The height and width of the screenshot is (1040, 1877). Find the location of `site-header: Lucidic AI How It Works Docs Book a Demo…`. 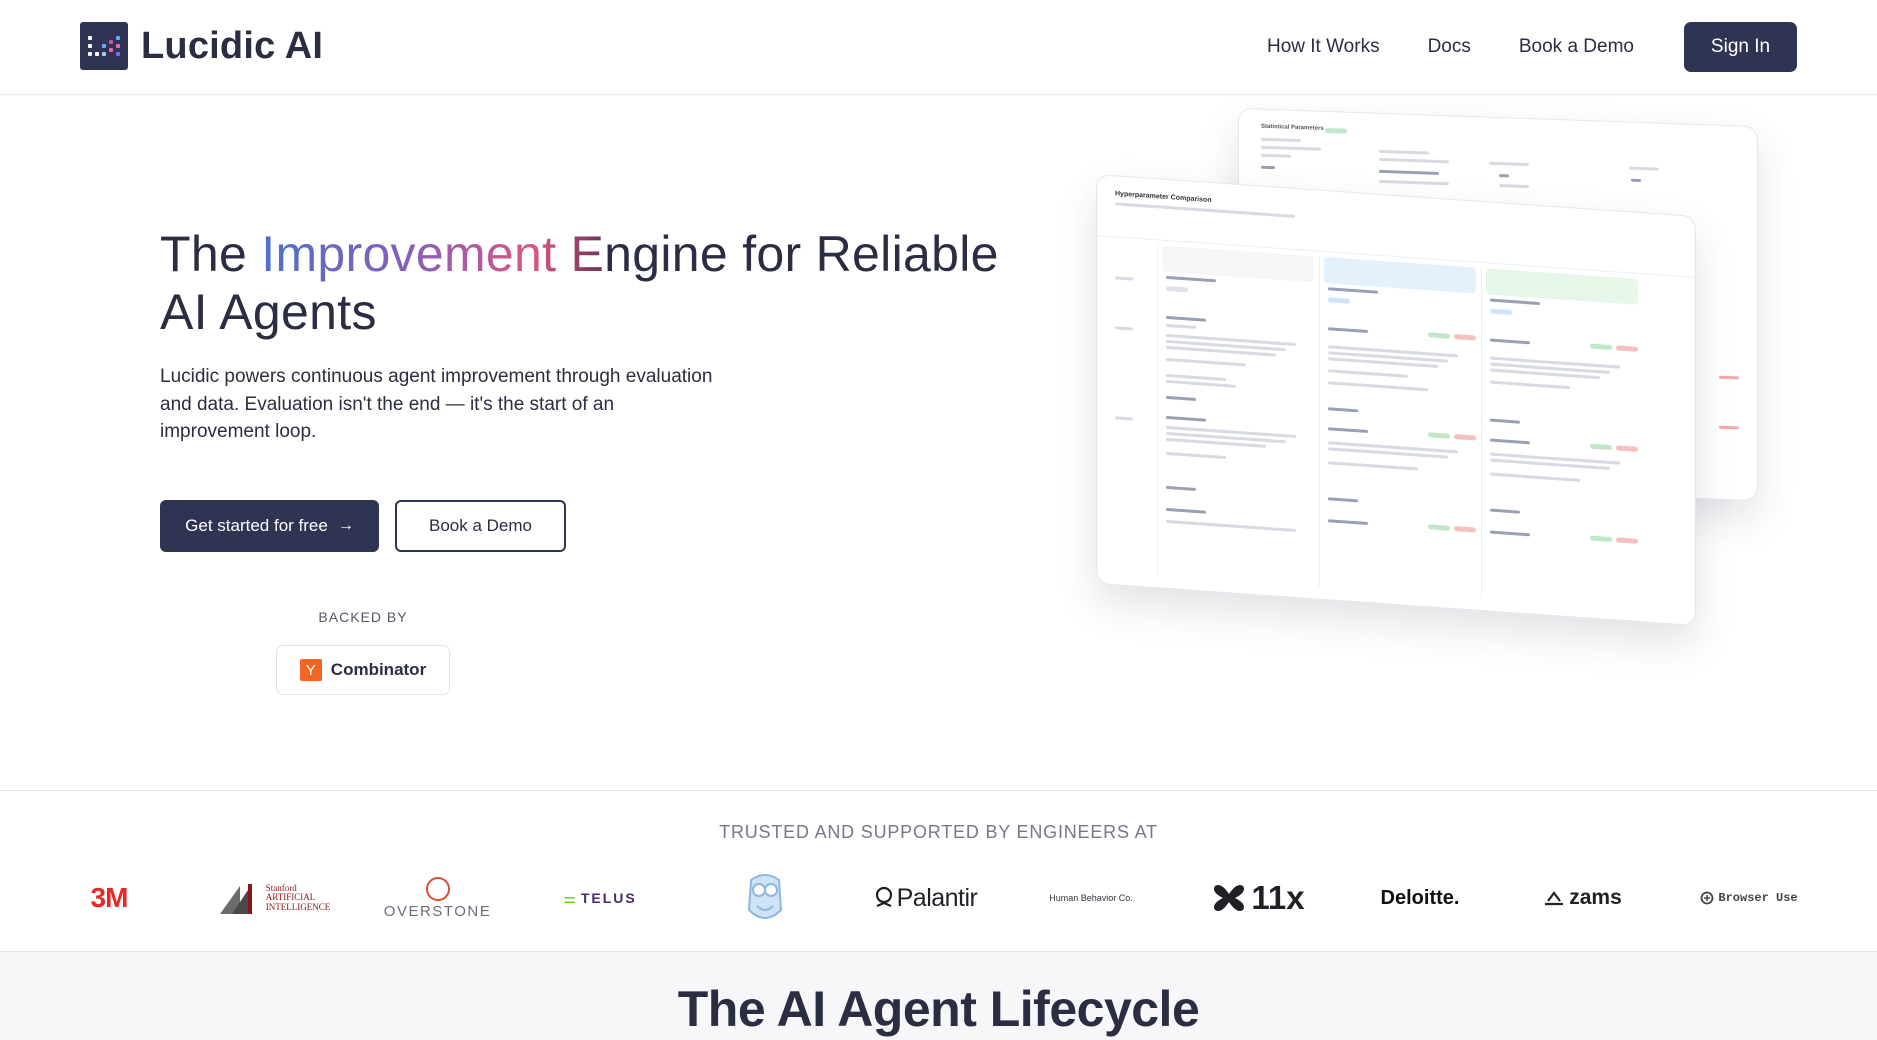

site-header: Lucidic AI How It Works Docs Book a Demo… is located at coordinates (938, 47).